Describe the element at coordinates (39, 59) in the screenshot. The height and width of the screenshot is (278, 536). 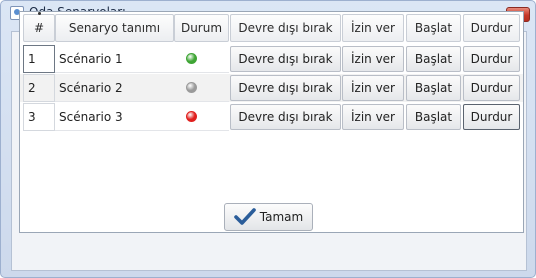
I see `row-number: 1` at that location.